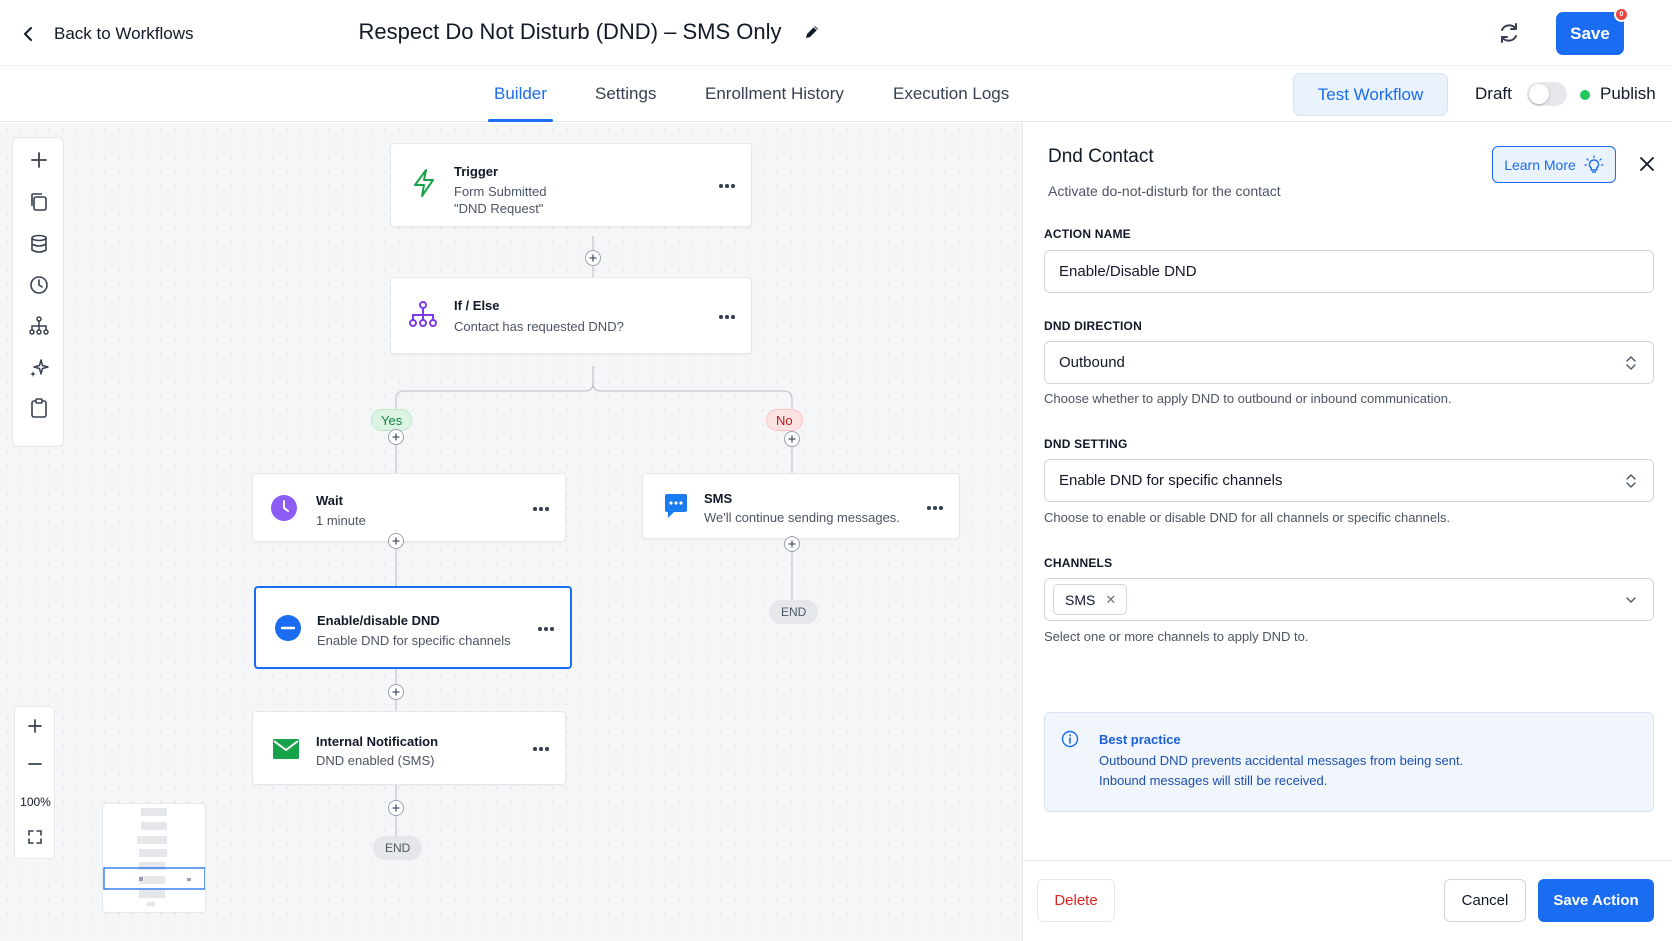 The image size is (1672, 941). I want to click on save-button: Save 0, so click(1592, 31).